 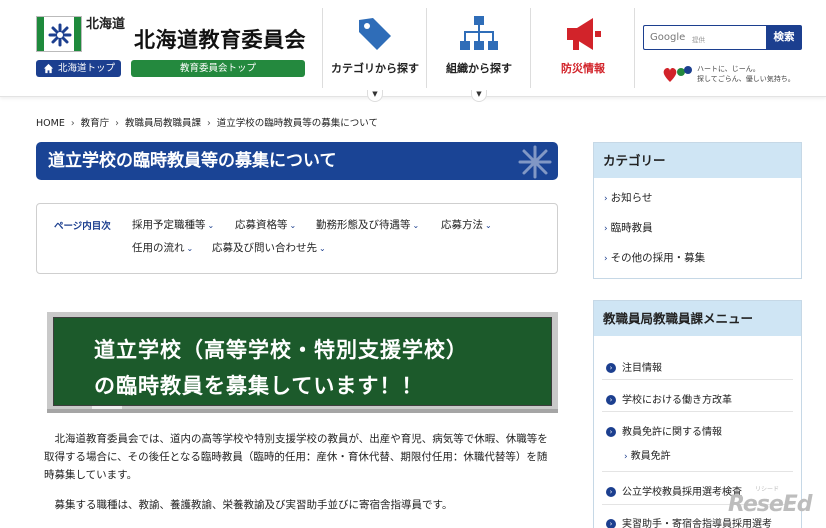 What do you see at coordinates (269, 247) in the screenshot?
I see `toc-item-contact: 応募及び問い合わせ先 ⌄` at bounding box center [269, 247].